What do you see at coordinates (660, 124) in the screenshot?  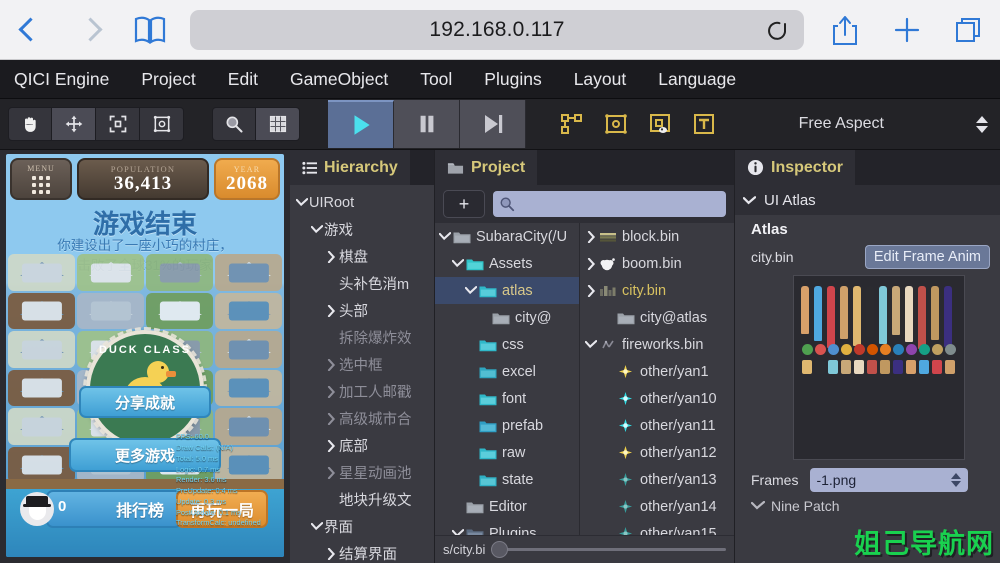 I see `create-button-button` at bounding box center [660, 124].